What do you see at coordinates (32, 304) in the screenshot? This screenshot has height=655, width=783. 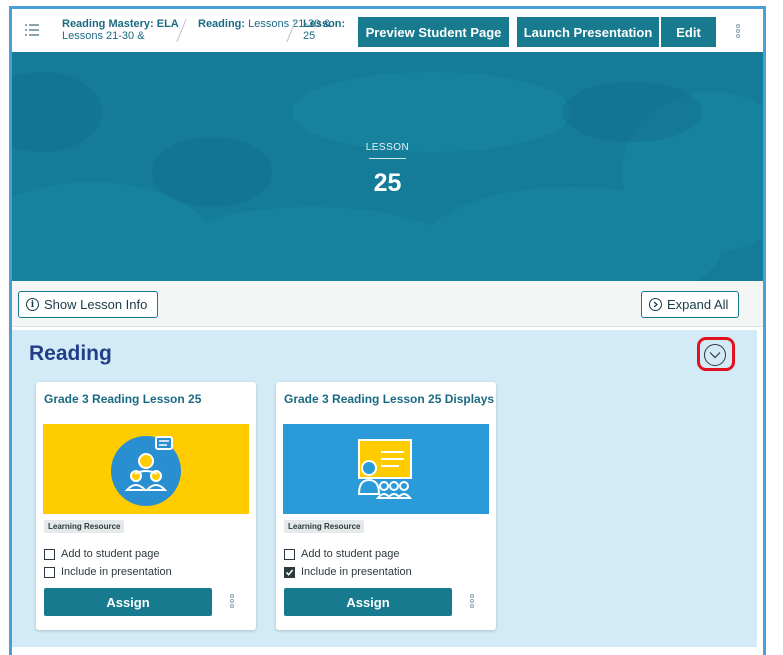 I see `info-icon: i` at bounding box center [32, 304].